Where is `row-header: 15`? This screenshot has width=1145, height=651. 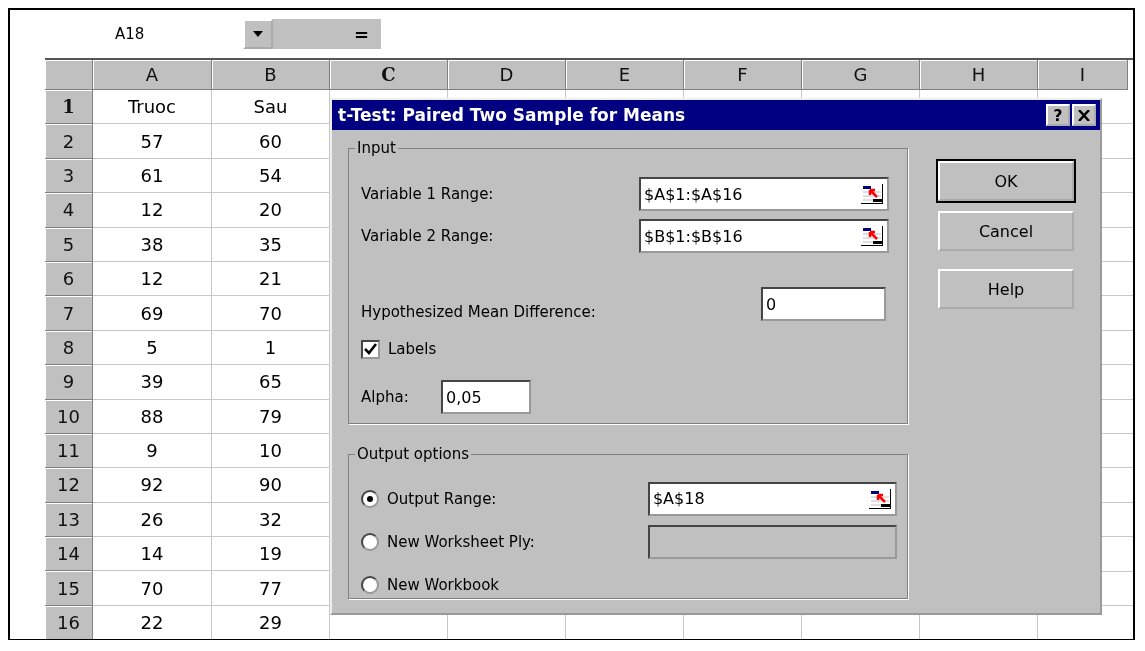
row-header: 15 is located at coordinates (69, 588).